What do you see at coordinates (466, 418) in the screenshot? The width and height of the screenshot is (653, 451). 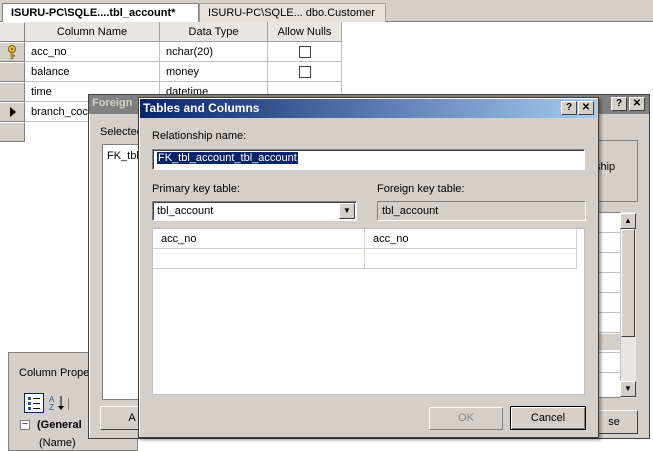 I see `ok-button: OK` at bounding box center [466, 418].